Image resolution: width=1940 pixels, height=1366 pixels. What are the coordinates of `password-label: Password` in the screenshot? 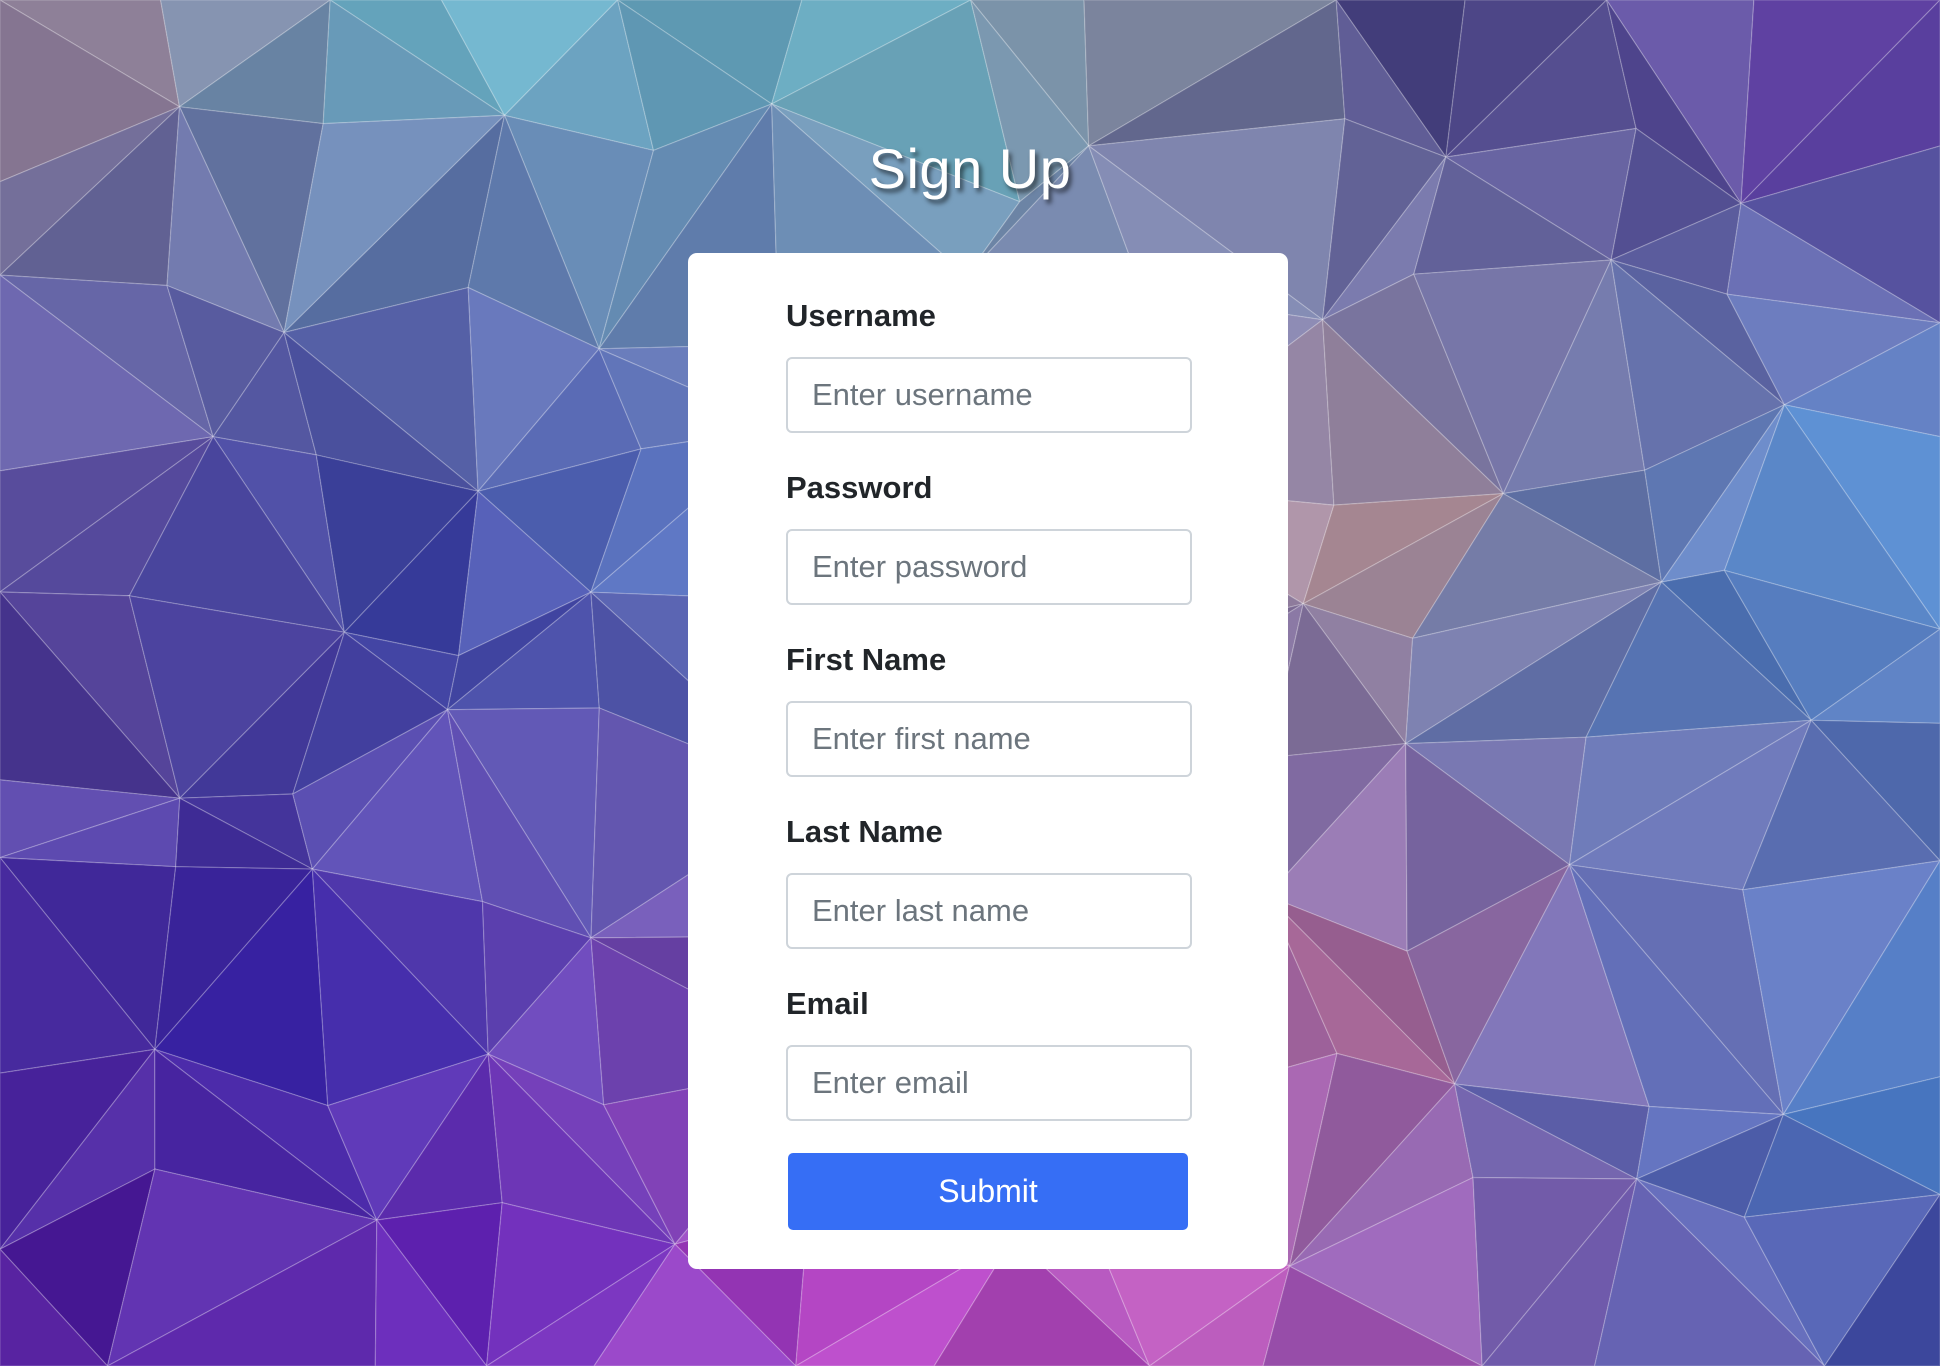 It's located at (859, 487).